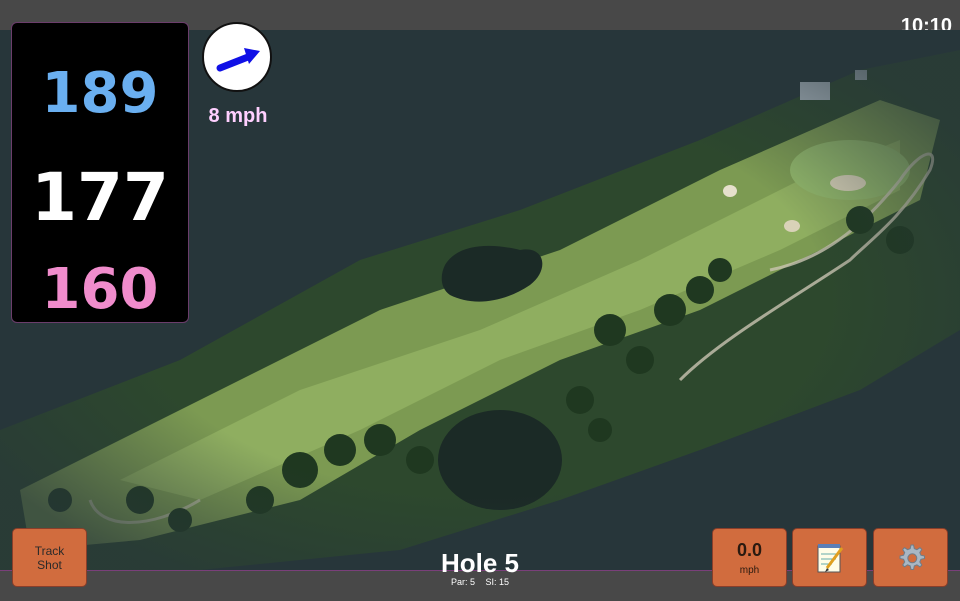 The image size is (960, 601). I want to click on notepad-icon, so click(830, 557).